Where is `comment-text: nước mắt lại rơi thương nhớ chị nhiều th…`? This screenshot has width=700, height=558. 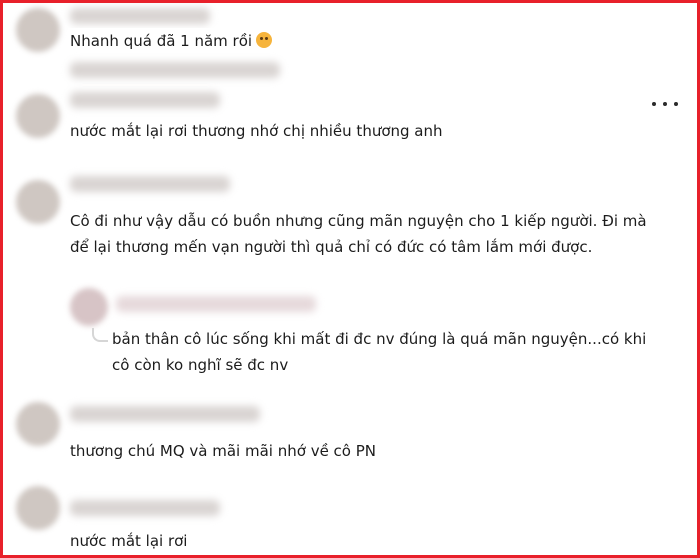
comment-text: nước mắt lại rơi thương nhớ chị nhiều th… is located at coordinates (256, 131).